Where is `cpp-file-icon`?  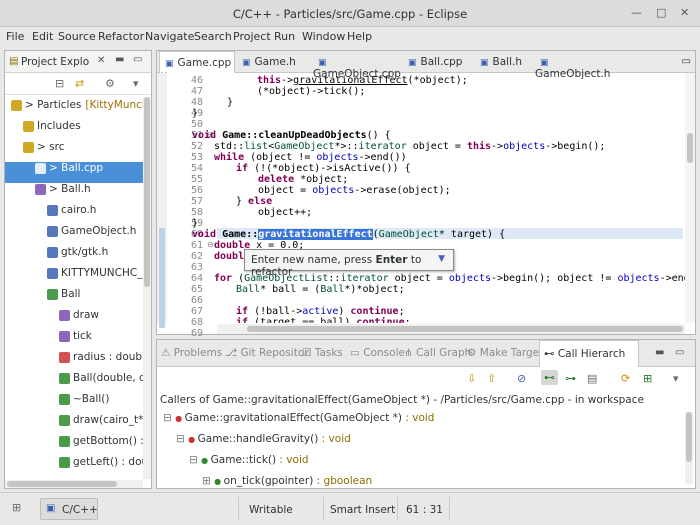
cpp-file-icon is located at coordinates (40, 168).